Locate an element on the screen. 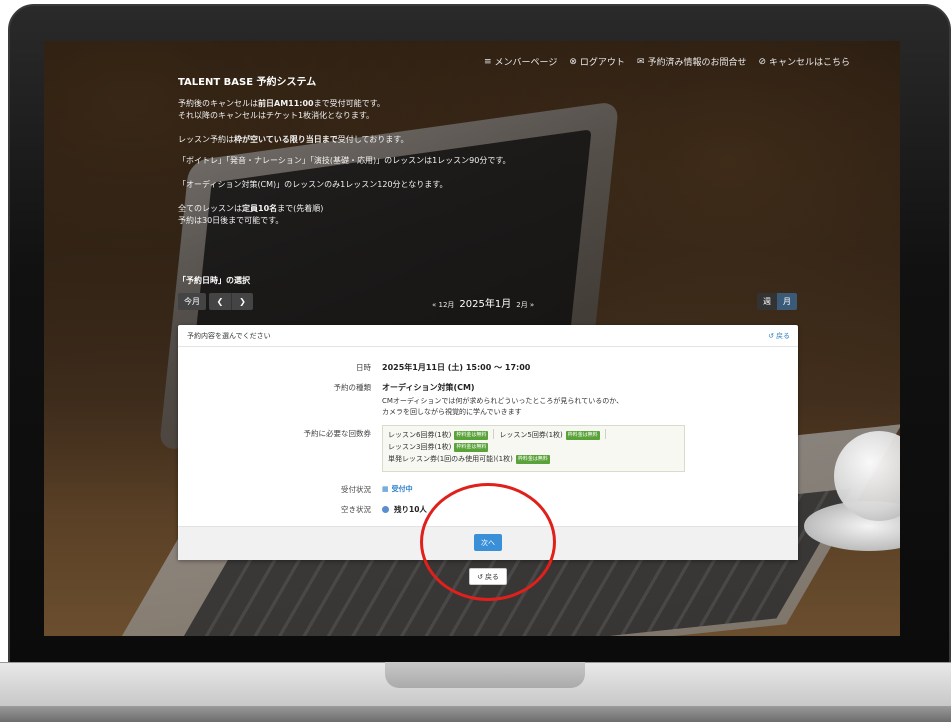 The height and width of the screenshot is (722, 951). next-month-link: 2月 » is located at coordinates (525, 305).